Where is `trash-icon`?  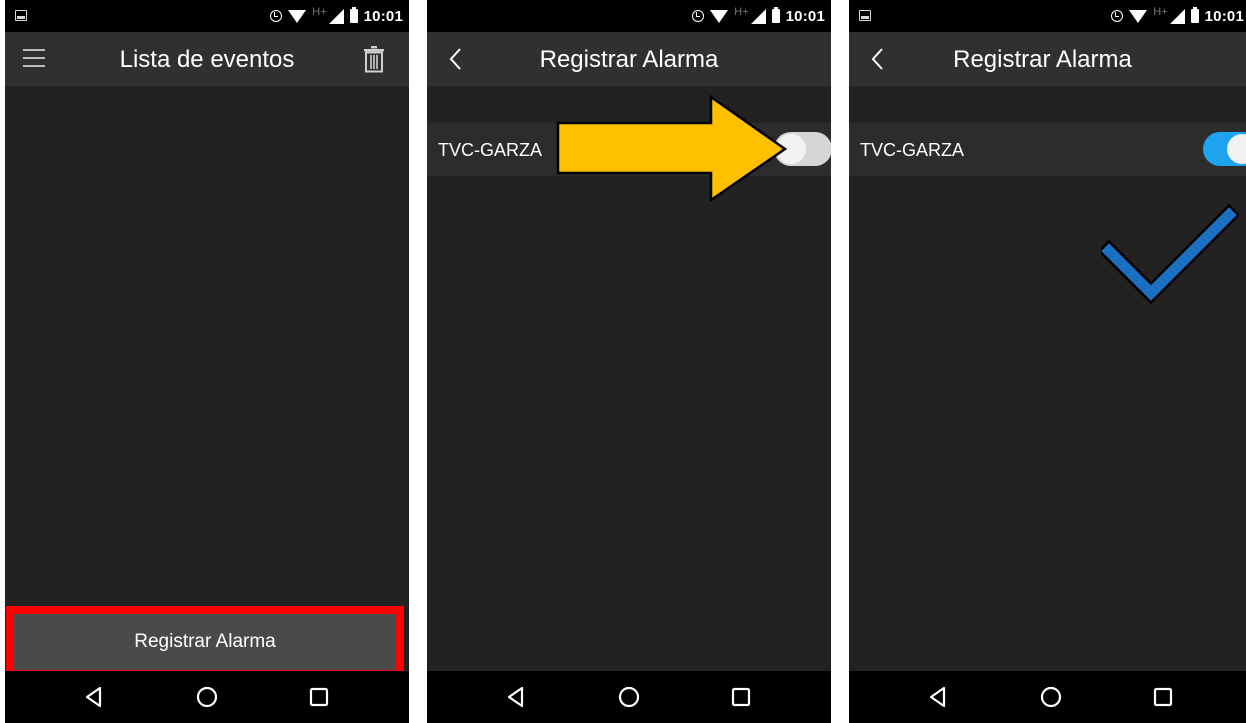
trash-icon is located at coordinates (374, 59).